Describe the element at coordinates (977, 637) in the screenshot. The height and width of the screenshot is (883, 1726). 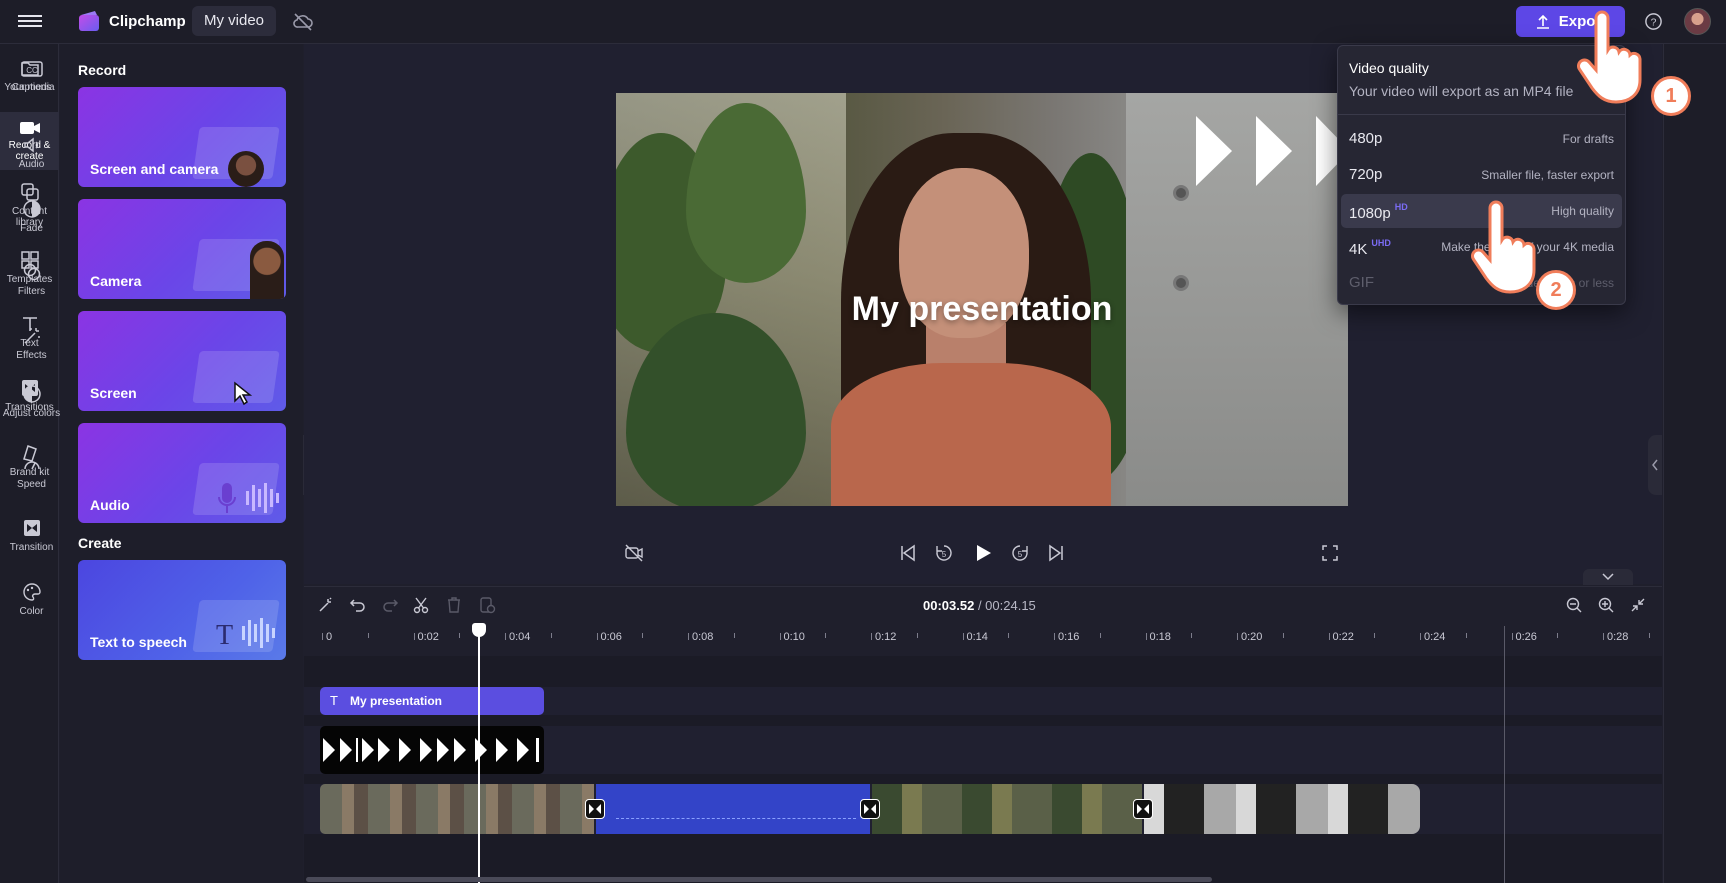
I see `ruler-label: 0:14` at that location.